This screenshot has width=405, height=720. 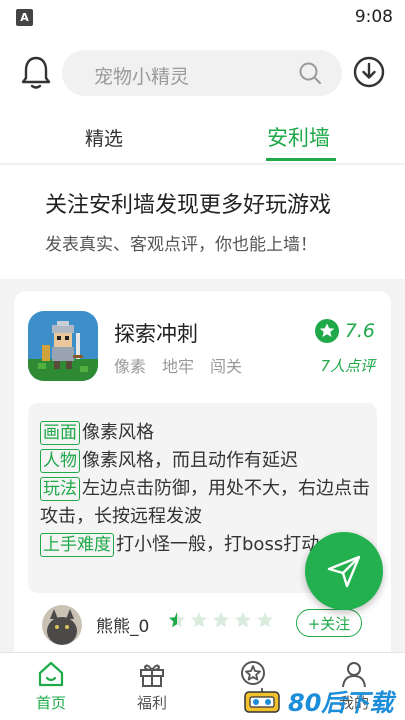 I want to click on nav-welfare: 福利, so click(x=152, y=686).